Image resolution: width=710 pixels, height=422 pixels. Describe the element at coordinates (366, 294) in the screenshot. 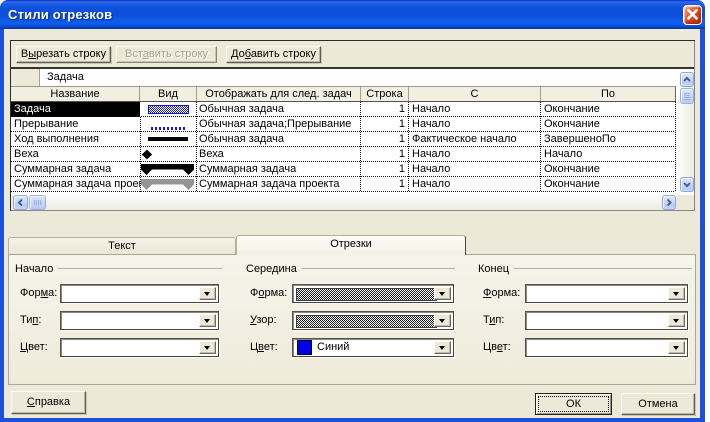

I see `shape-preview-checkered-bar` at that location.